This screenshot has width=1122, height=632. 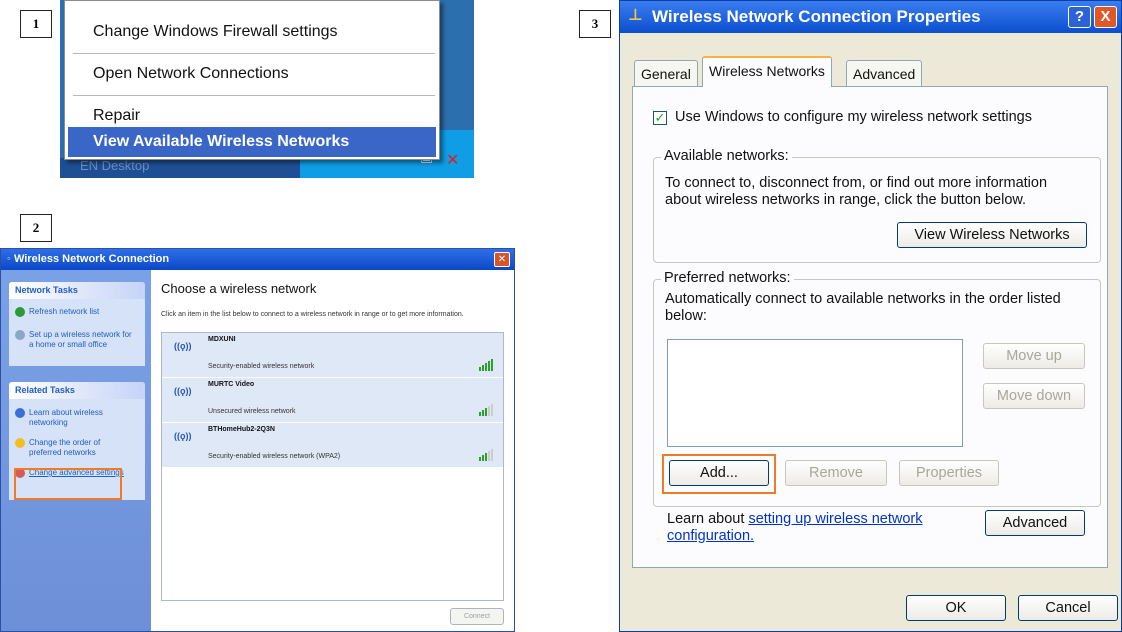 What do you see at coordinates (261, 366) in the screenshot?
I see `network-security: Security-enabled wireless network` at bounding box center [261, 366].